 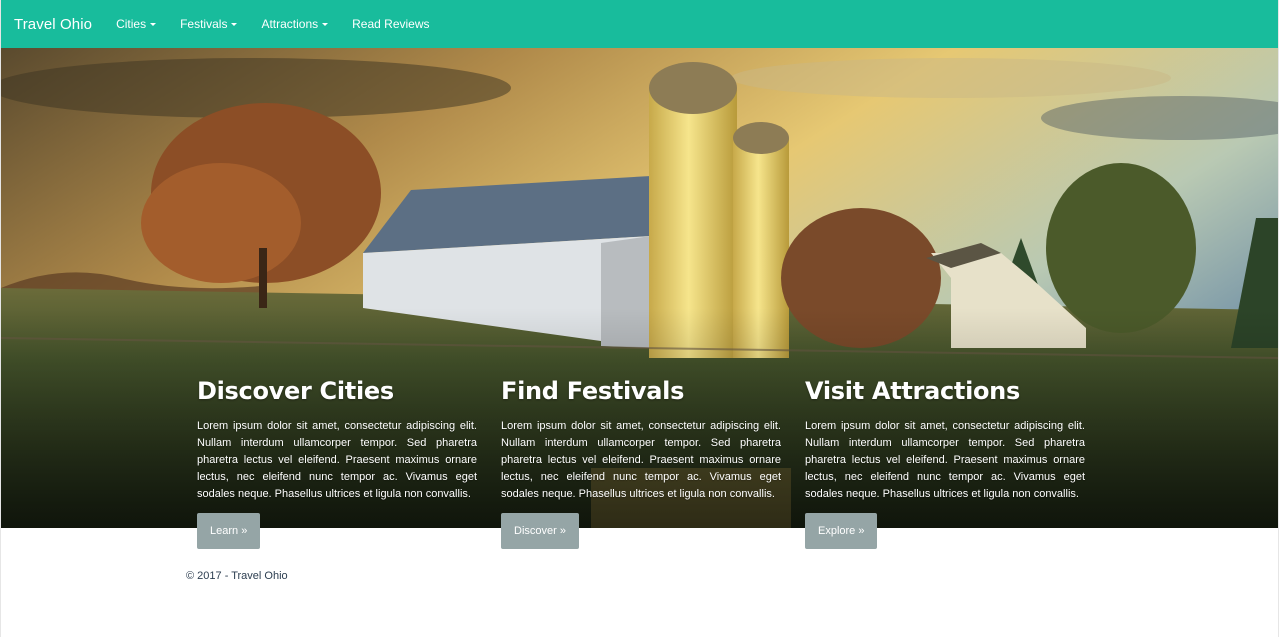 I want to click on nav-item-label: Read Reviews, so click(x=391, y=24).